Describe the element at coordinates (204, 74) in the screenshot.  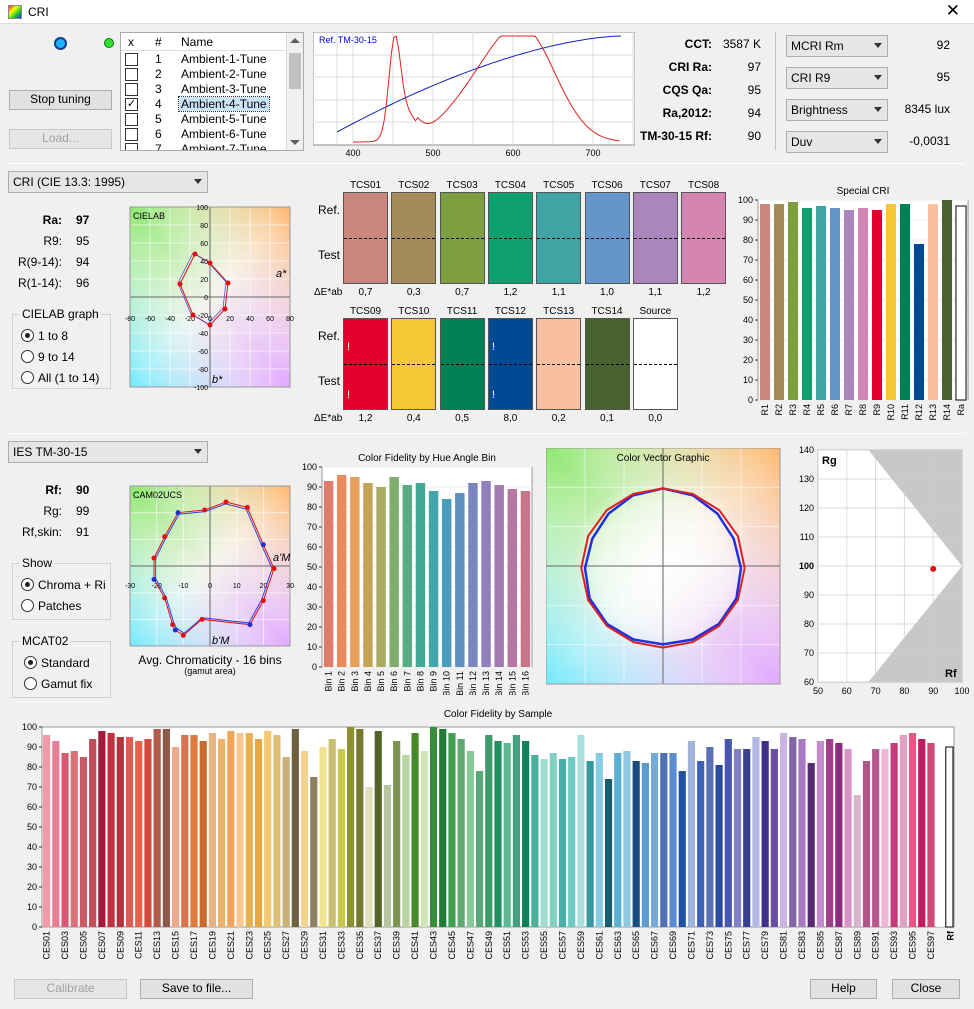
I see `list-item: 2 Ambient-2-Tune` at that location.